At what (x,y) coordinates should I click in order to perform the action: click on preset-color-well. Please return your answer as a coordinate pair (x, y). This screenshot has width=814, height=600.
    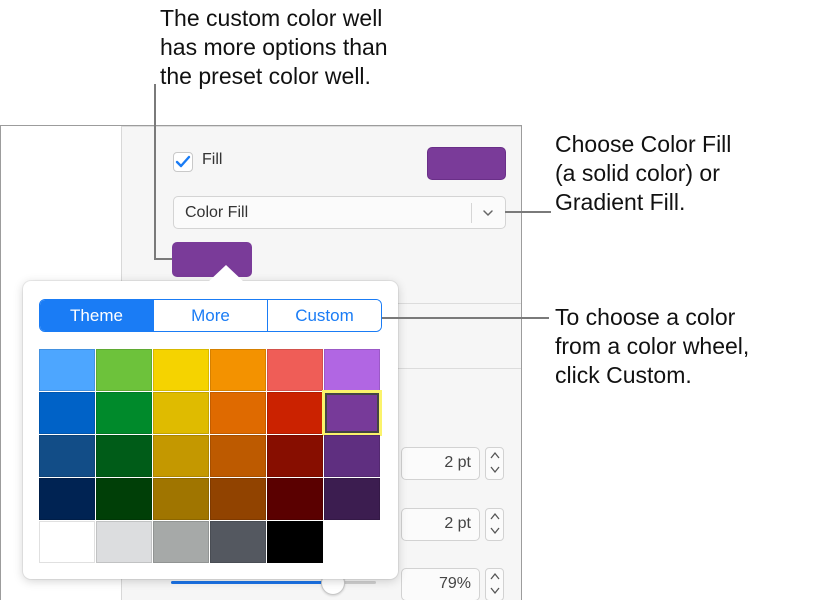
    Looking at the image, I should click on (466, 163).